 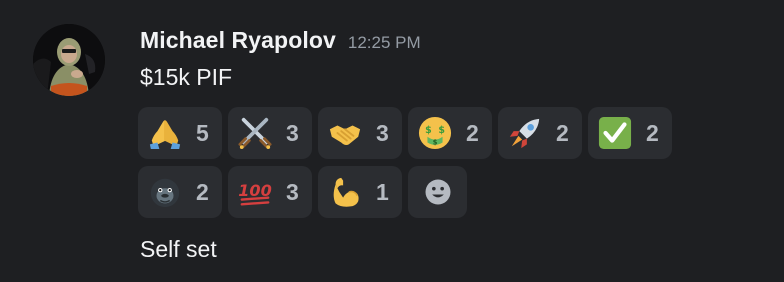 I want to click on smiley-add-reaction-icon, so click(x=437, y=192).